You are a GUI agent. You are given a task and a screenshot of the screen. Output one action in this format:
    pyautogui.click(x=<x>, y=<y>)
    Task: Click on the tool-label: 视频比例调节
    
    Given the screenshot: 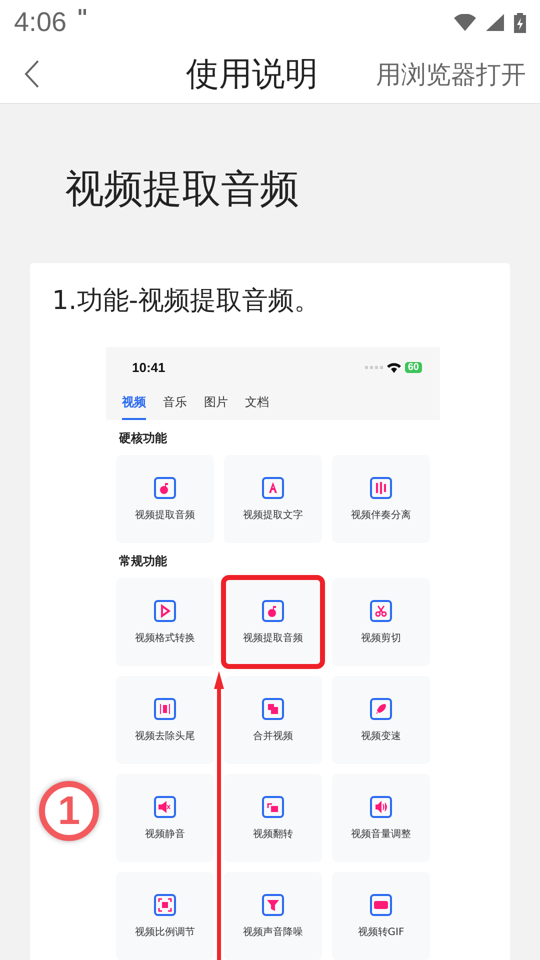 What is the action you would take?
    pyautogui.click(x=165, y=932)
    